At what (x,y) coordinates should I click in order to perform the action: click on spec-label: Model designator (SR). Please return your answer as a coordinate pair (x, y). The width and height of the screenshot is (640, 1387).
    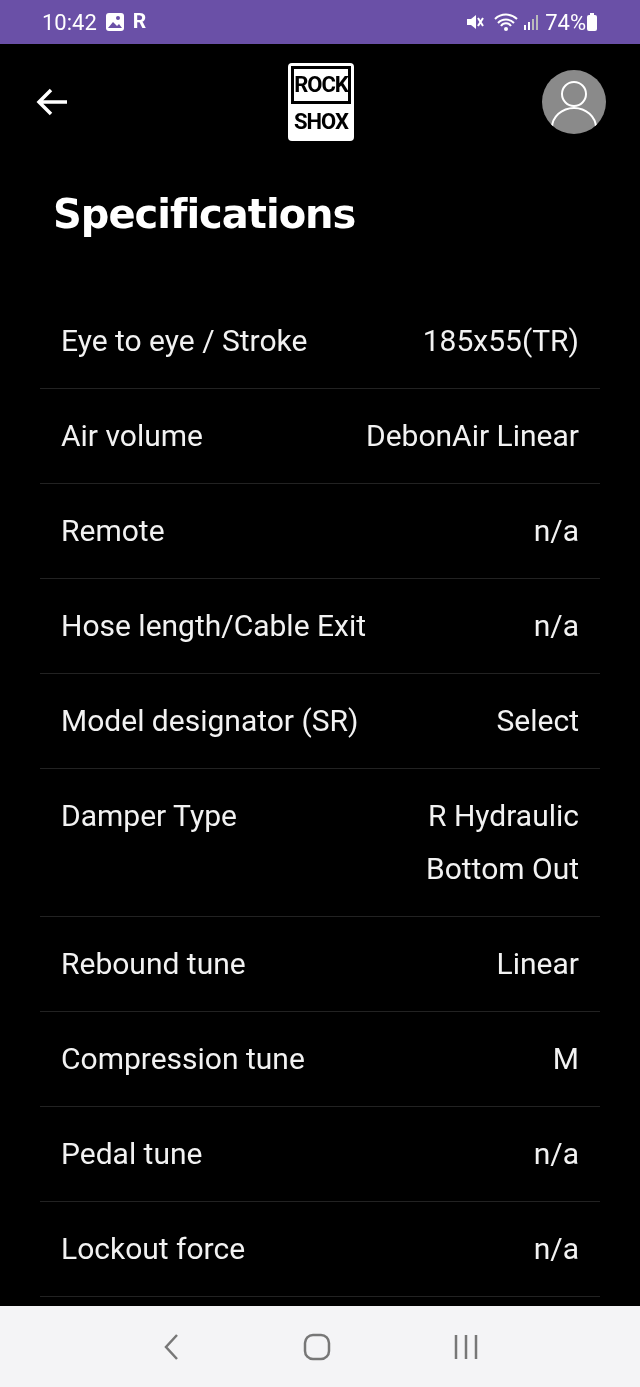
    Looking at the image, I should click on (210, 721).